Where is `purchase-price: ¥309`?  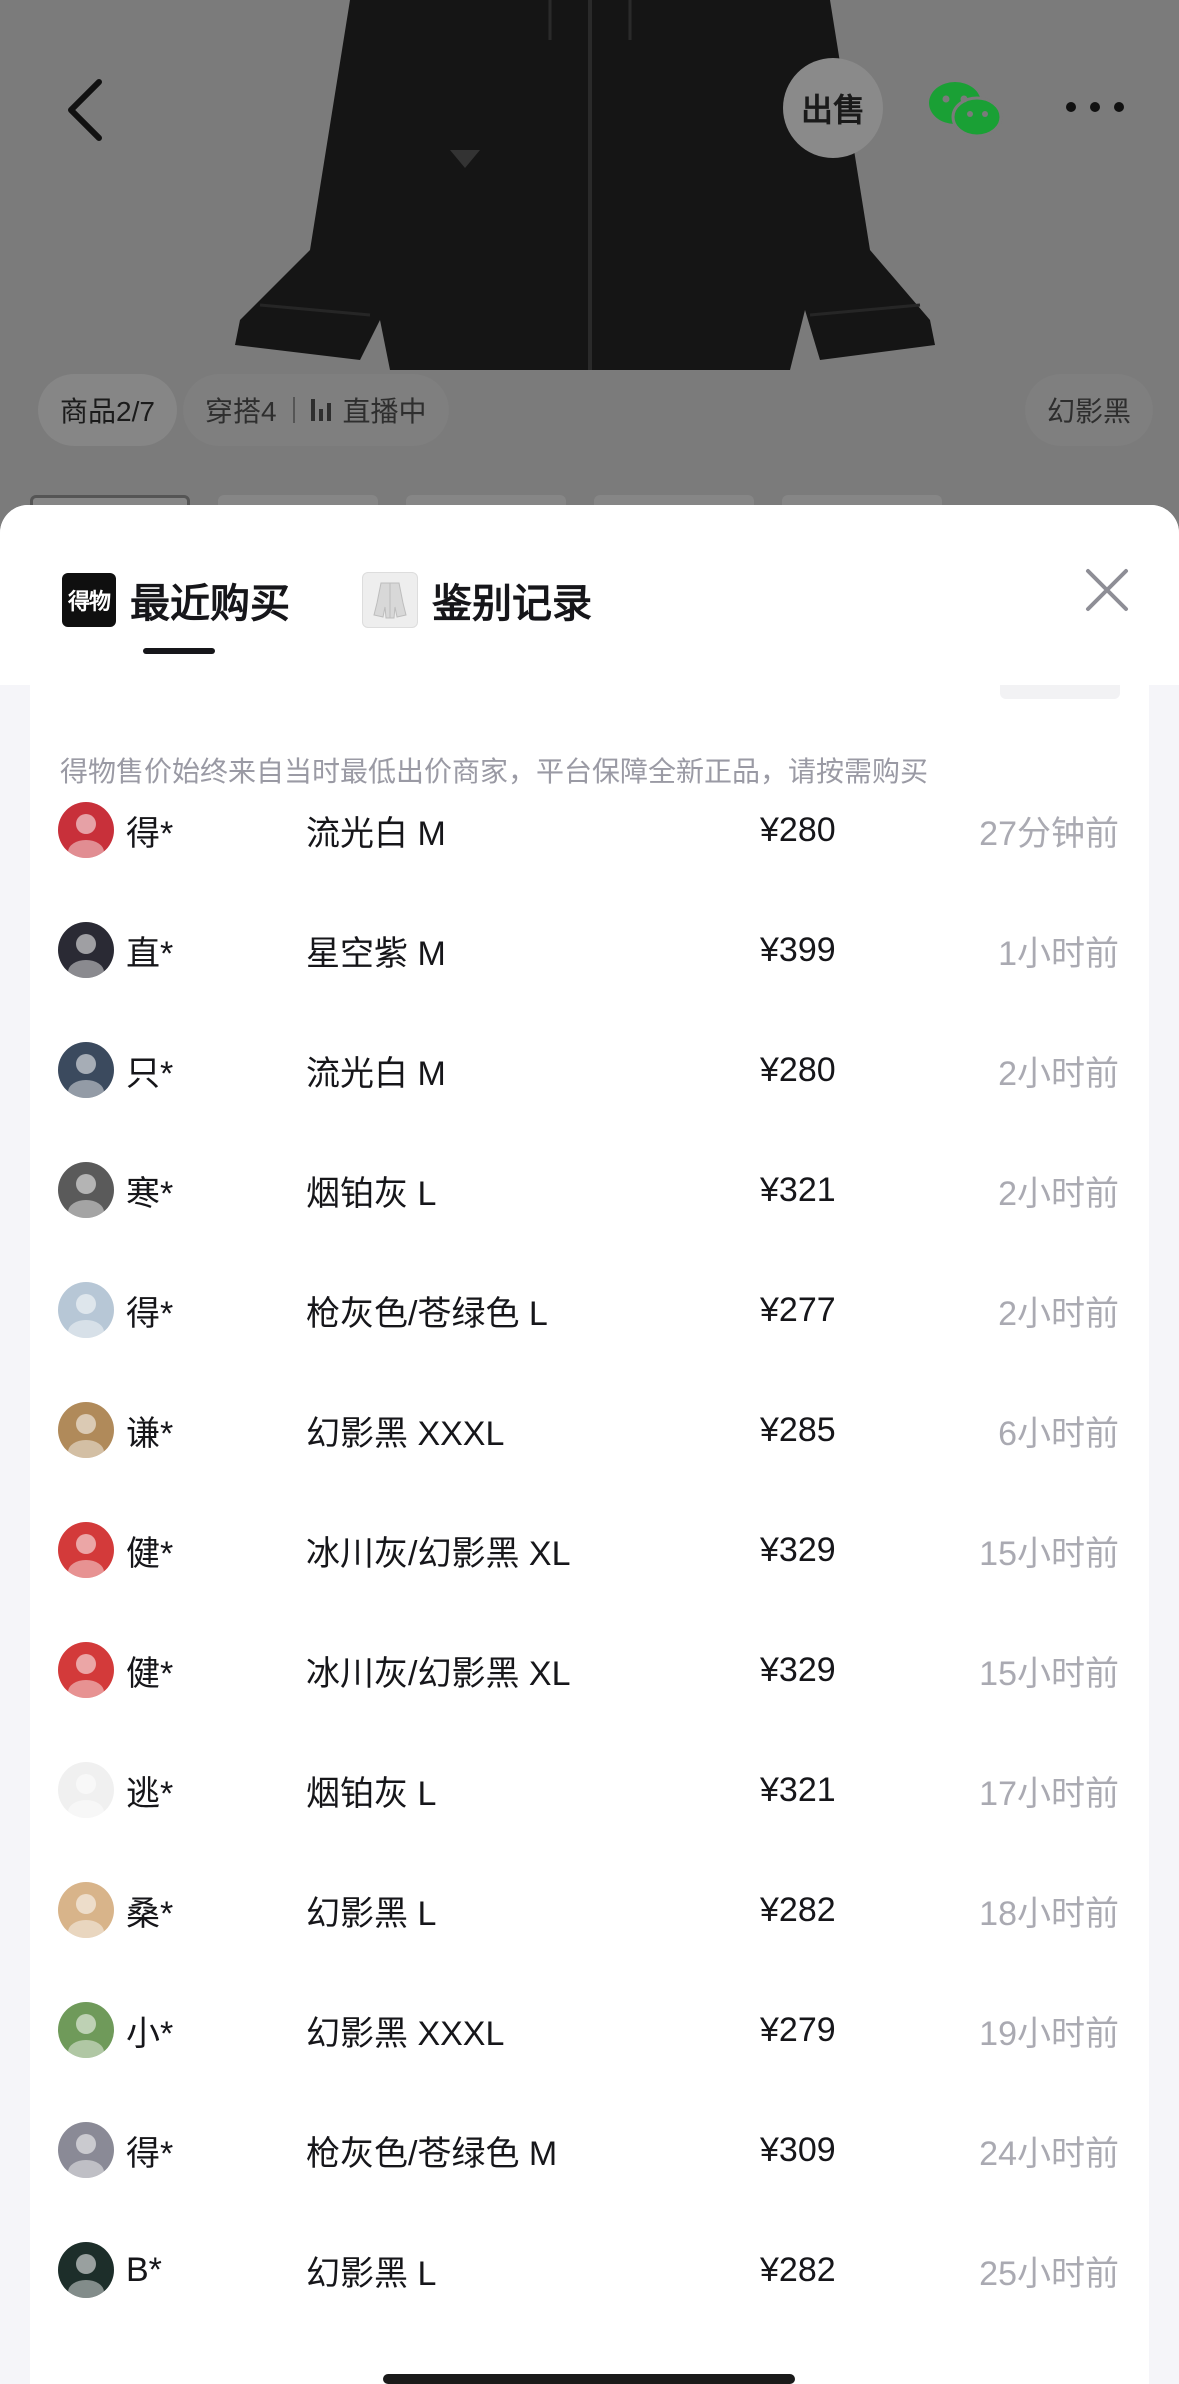
purchase-price: ¥309 is located at coordinates (798, 2149).